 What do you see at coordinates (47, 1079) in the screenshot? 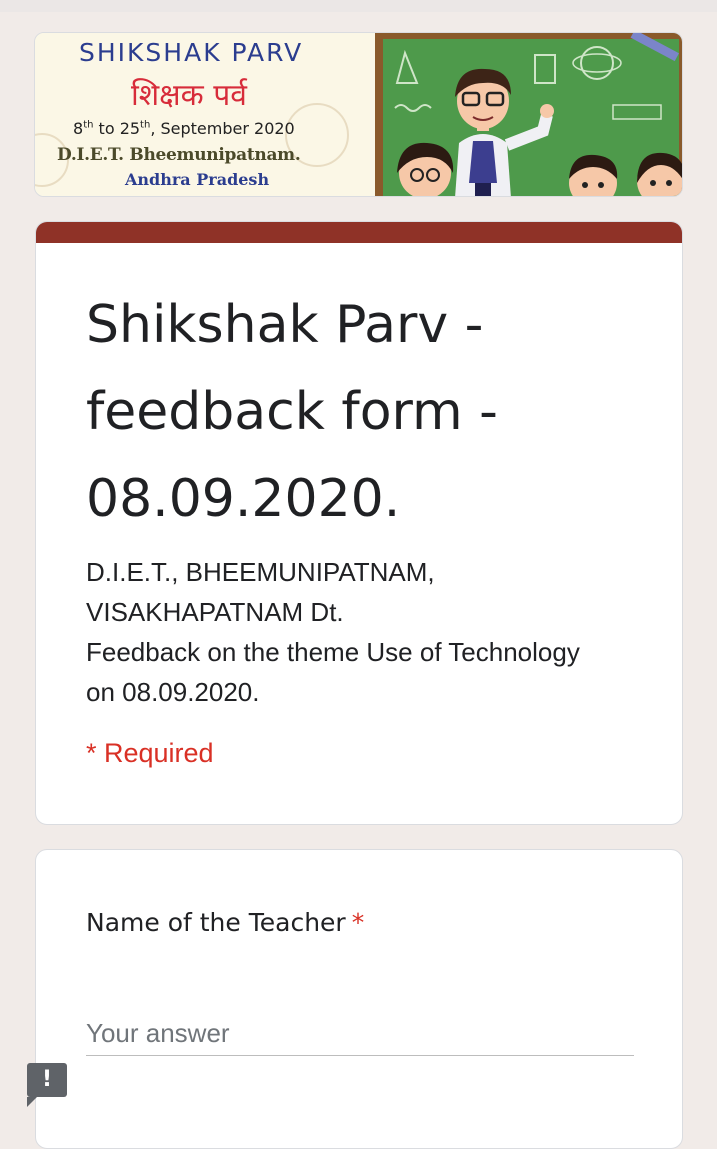
I see `exclamation-icon: !` at bounding box center [47, 1079].